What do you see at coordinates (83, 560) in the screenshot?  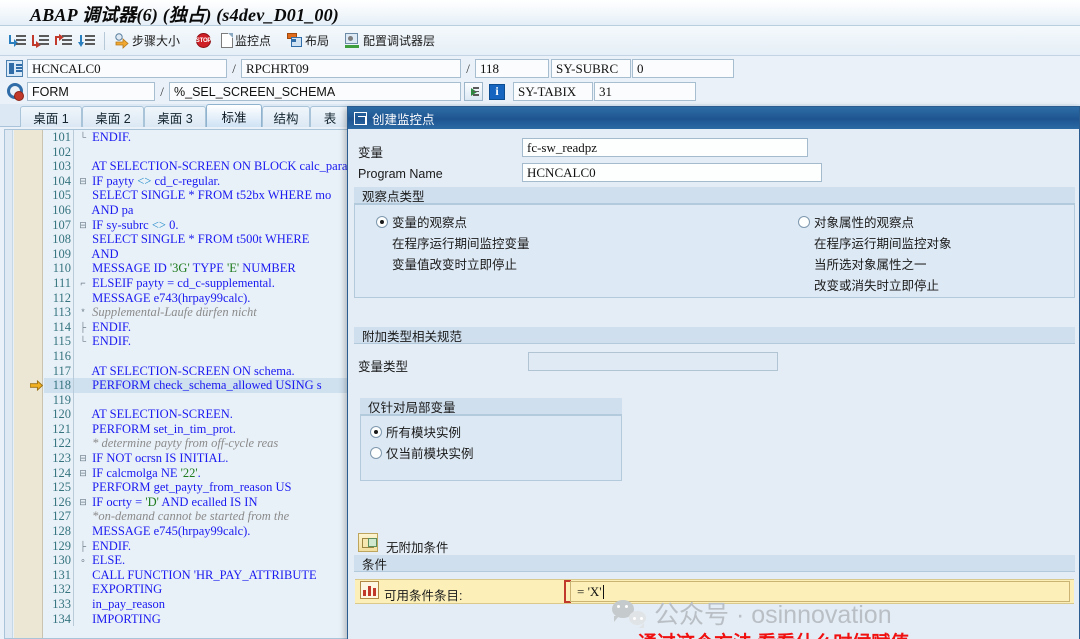 I see `code-fold-marker: ∘` at bounding box center [83, 560].